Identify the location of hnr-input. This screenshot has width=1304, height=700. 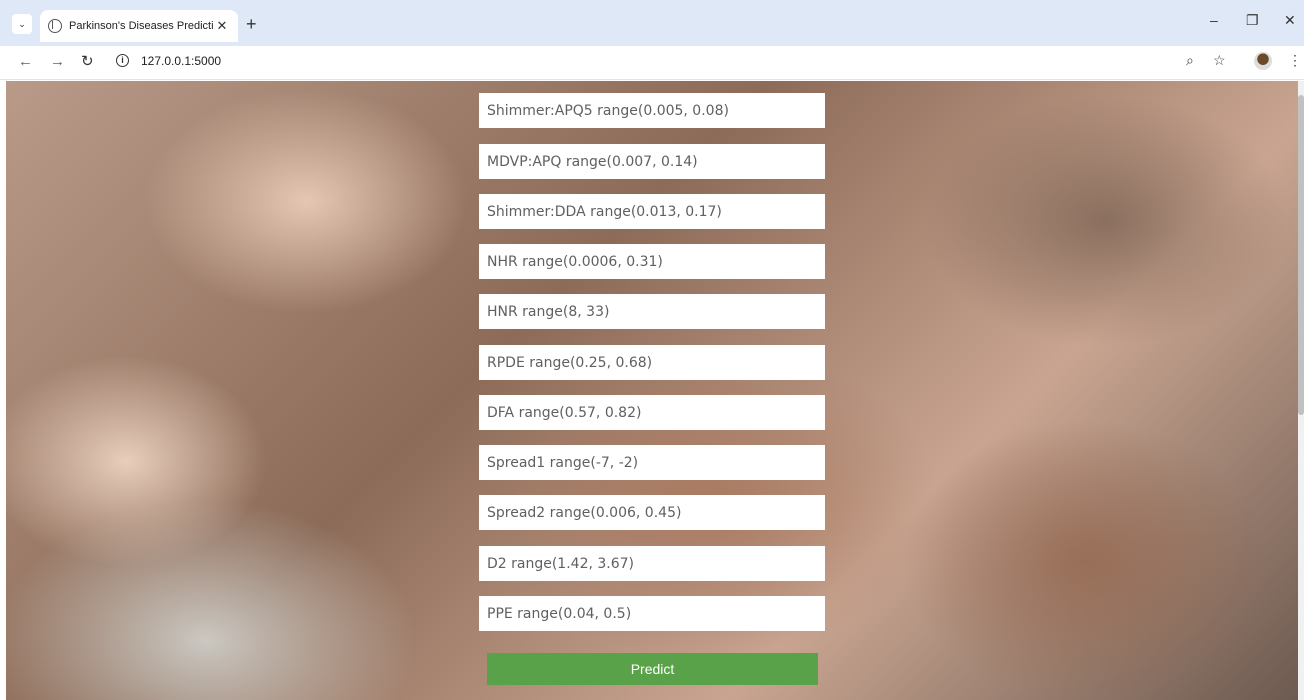
(652, 311).